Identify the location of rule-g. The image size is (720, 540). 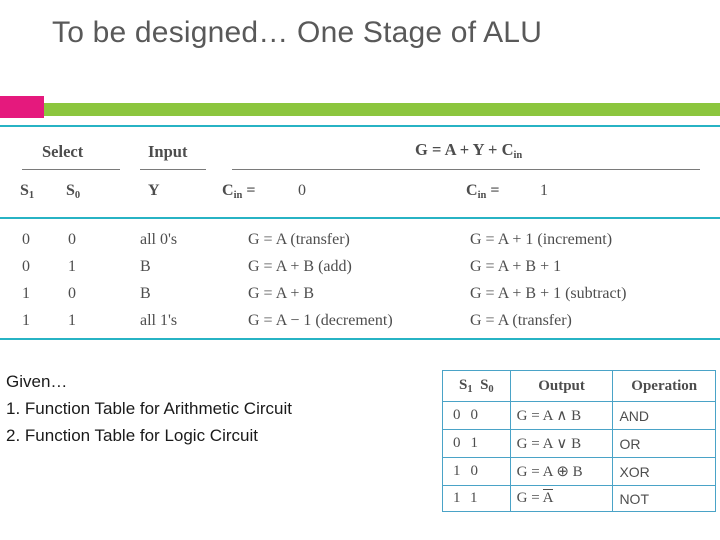
(466, 169).